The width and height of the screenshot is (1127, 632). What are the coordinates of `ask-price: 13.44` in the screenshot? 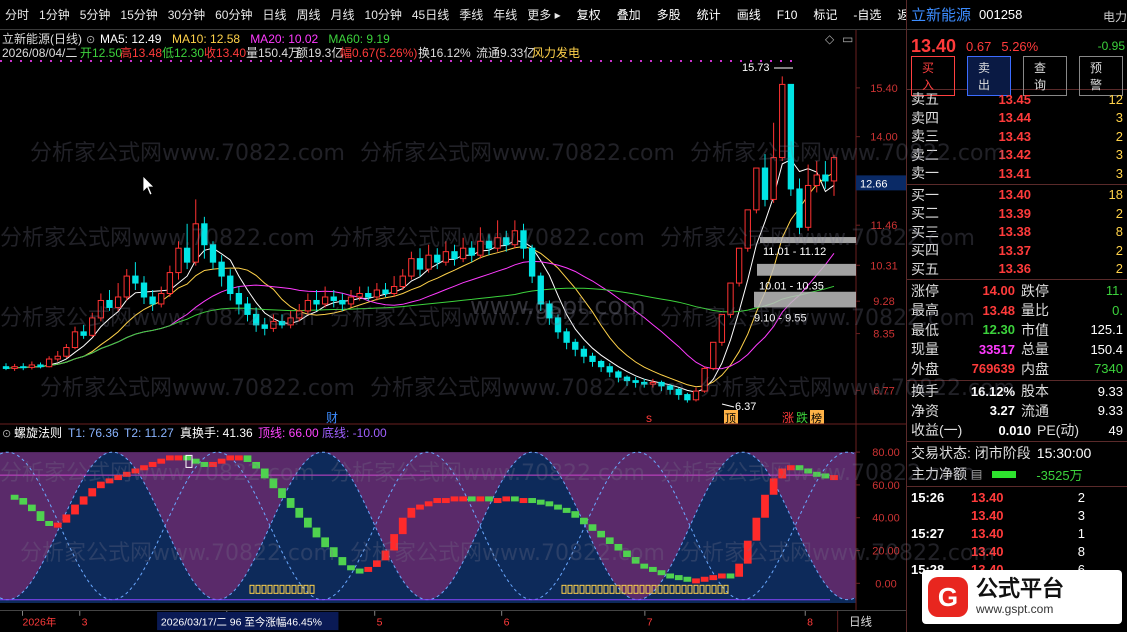 It's located at (1014, 118).